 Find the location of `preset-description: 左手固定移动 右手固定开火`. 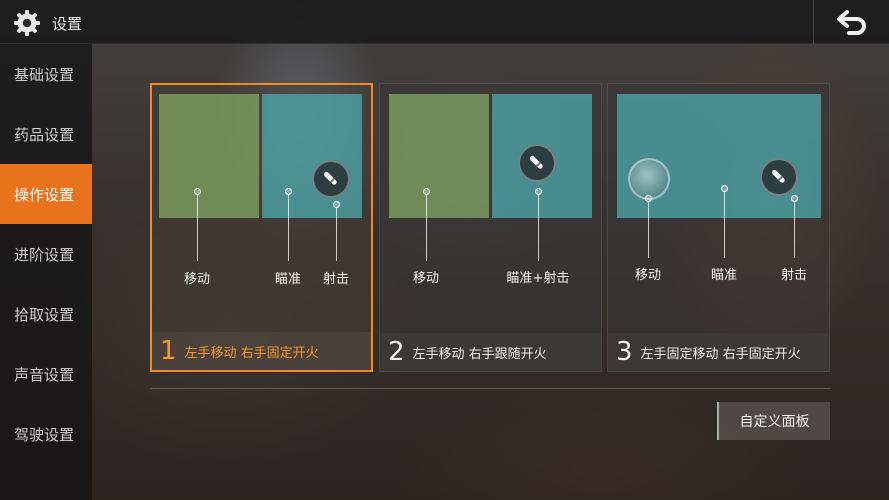

preset-description: 左手固定移动 右手固定开火 is located at coordinates (720, 354).